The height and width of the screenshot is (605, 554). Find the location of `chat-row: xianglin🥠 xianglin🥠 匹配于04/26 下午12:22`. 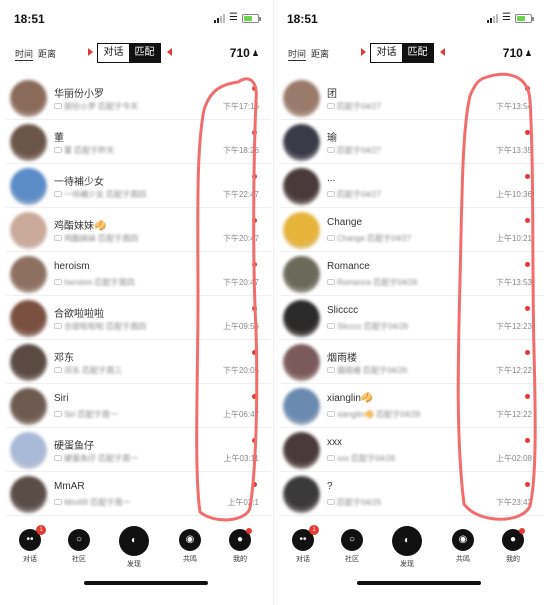

chat-row: xianglin🥠 xianglin🥠 匹配于04/26 下午12:22 is located at coordinates (411, 406).